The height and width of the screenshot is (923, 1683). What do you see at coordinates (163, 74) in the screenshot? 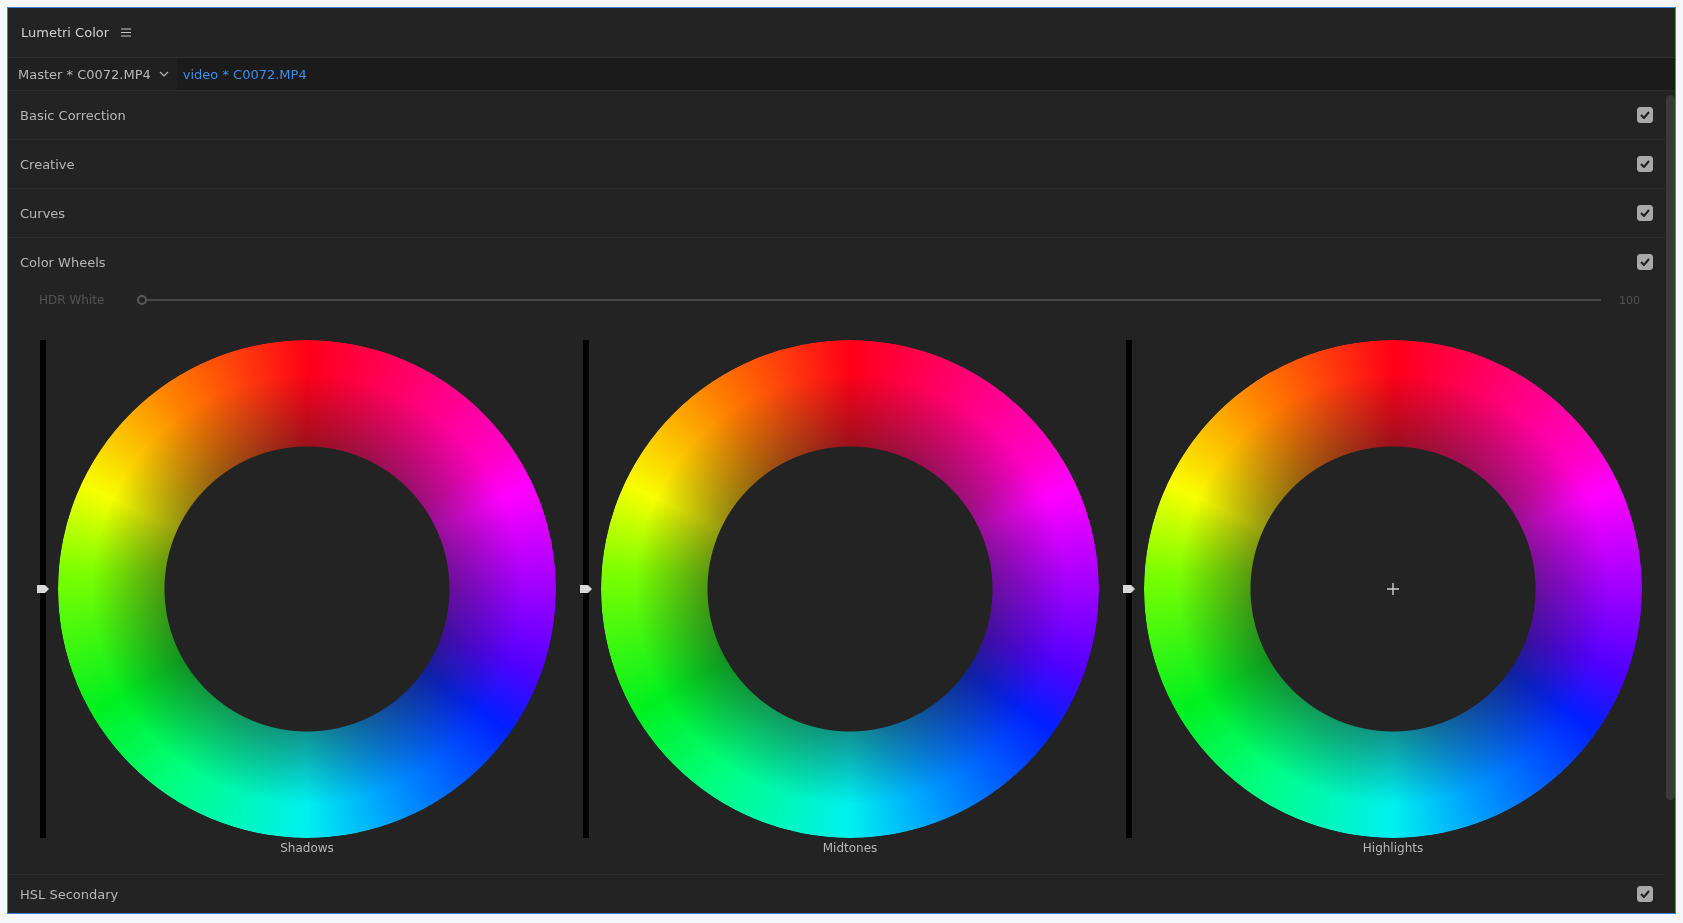
I see `chevron-down-icon` at bounding box center [163, 74].